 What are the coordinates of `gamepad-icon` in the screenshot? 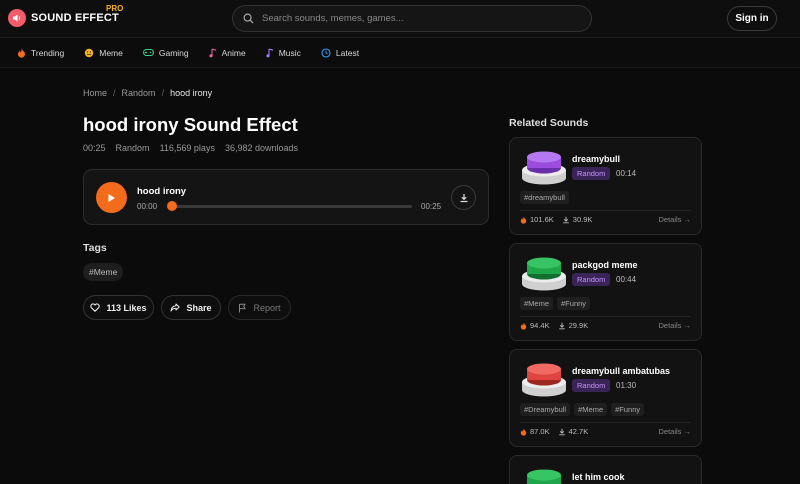 It's located at (148, 52).